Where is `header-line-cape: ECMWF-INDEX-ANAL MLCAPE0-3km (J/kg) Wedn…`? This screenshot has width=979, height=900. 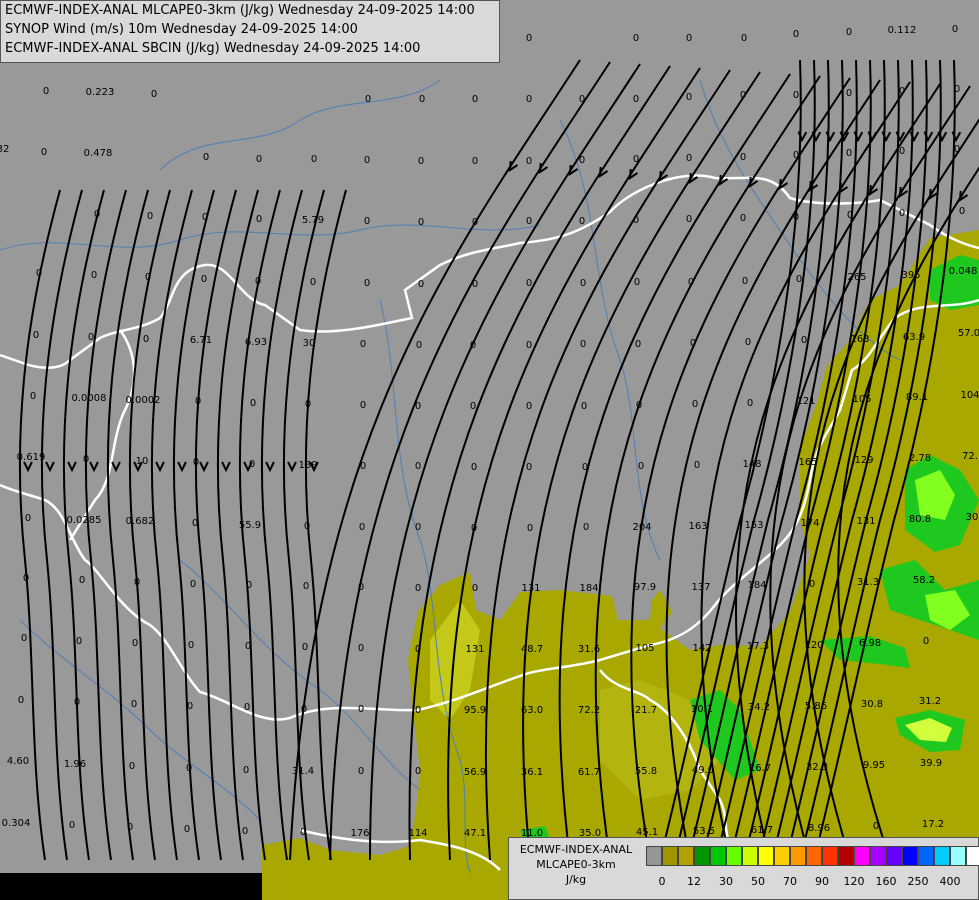
header-line-cape: ECMWF-INDEX-ANAL MLCAPE0-3km (J/kg) Wedn… is located at coordinates (240, 10).